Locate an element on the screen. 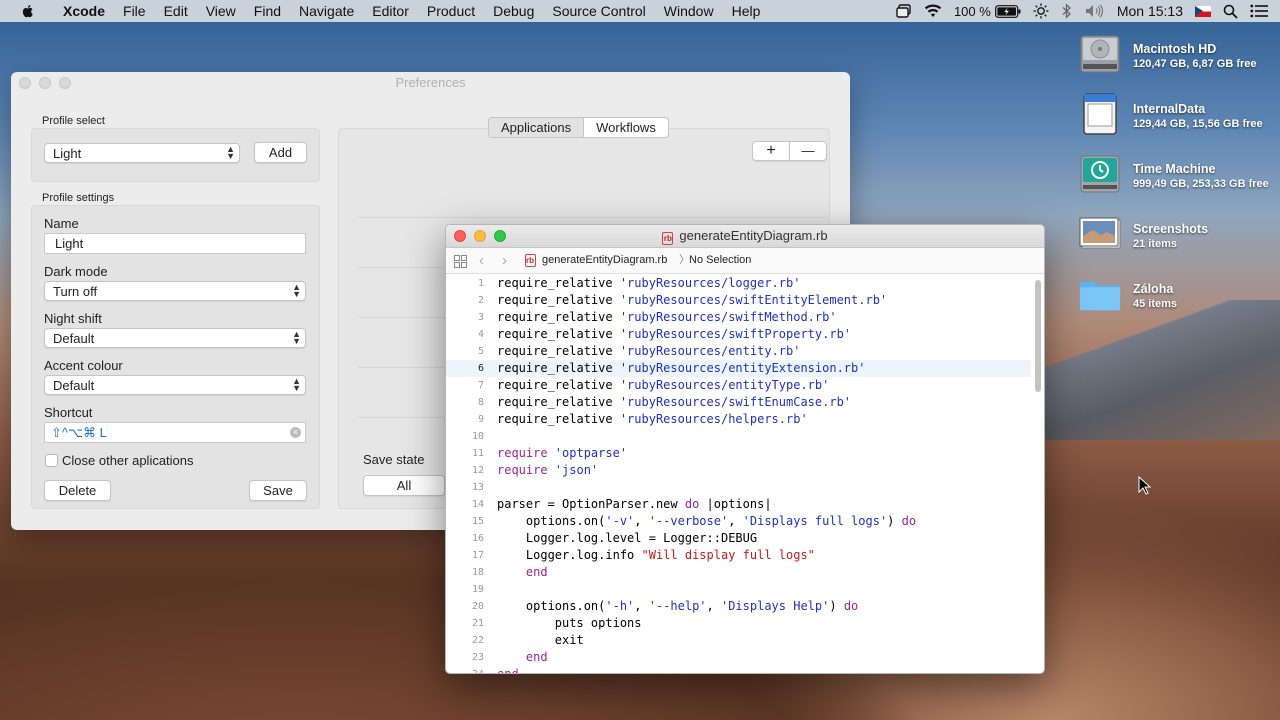 The width and height of the screenshot is (1280, 720). editor-title: generateEntityDiagram.rb is located at coordinates (753, 235).